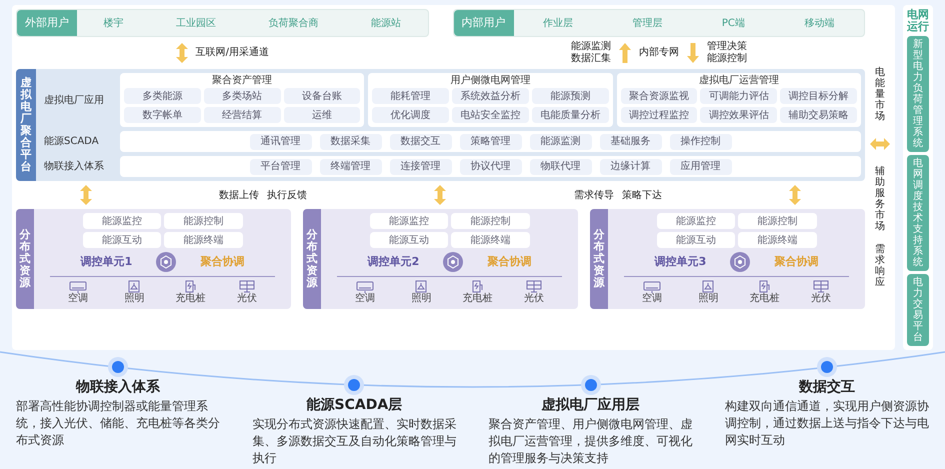 This screenshot has width=945, height=469. Describe the element at coordinates (232, 53) in the screenshot. I see `channel-label: 互联网/用采通道` at that location.